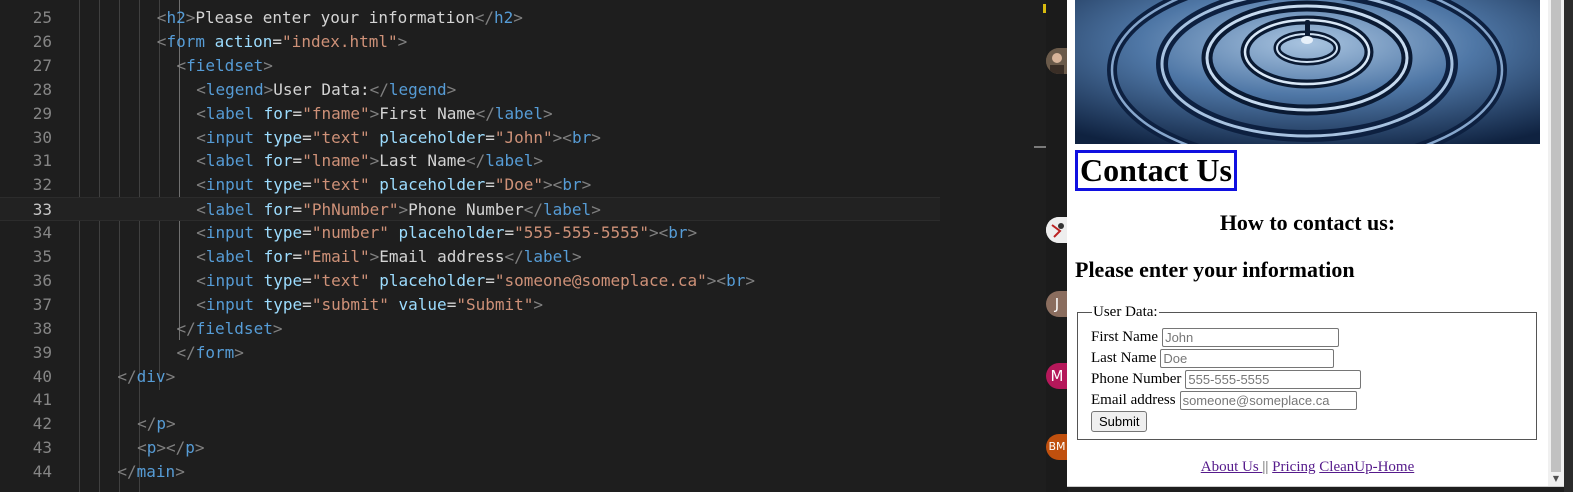 This screenshot has height=492, width=1573. Describe the element at coordinates (1156, 170) in the screenshot. I see `page-title: Contact Us` at that location.